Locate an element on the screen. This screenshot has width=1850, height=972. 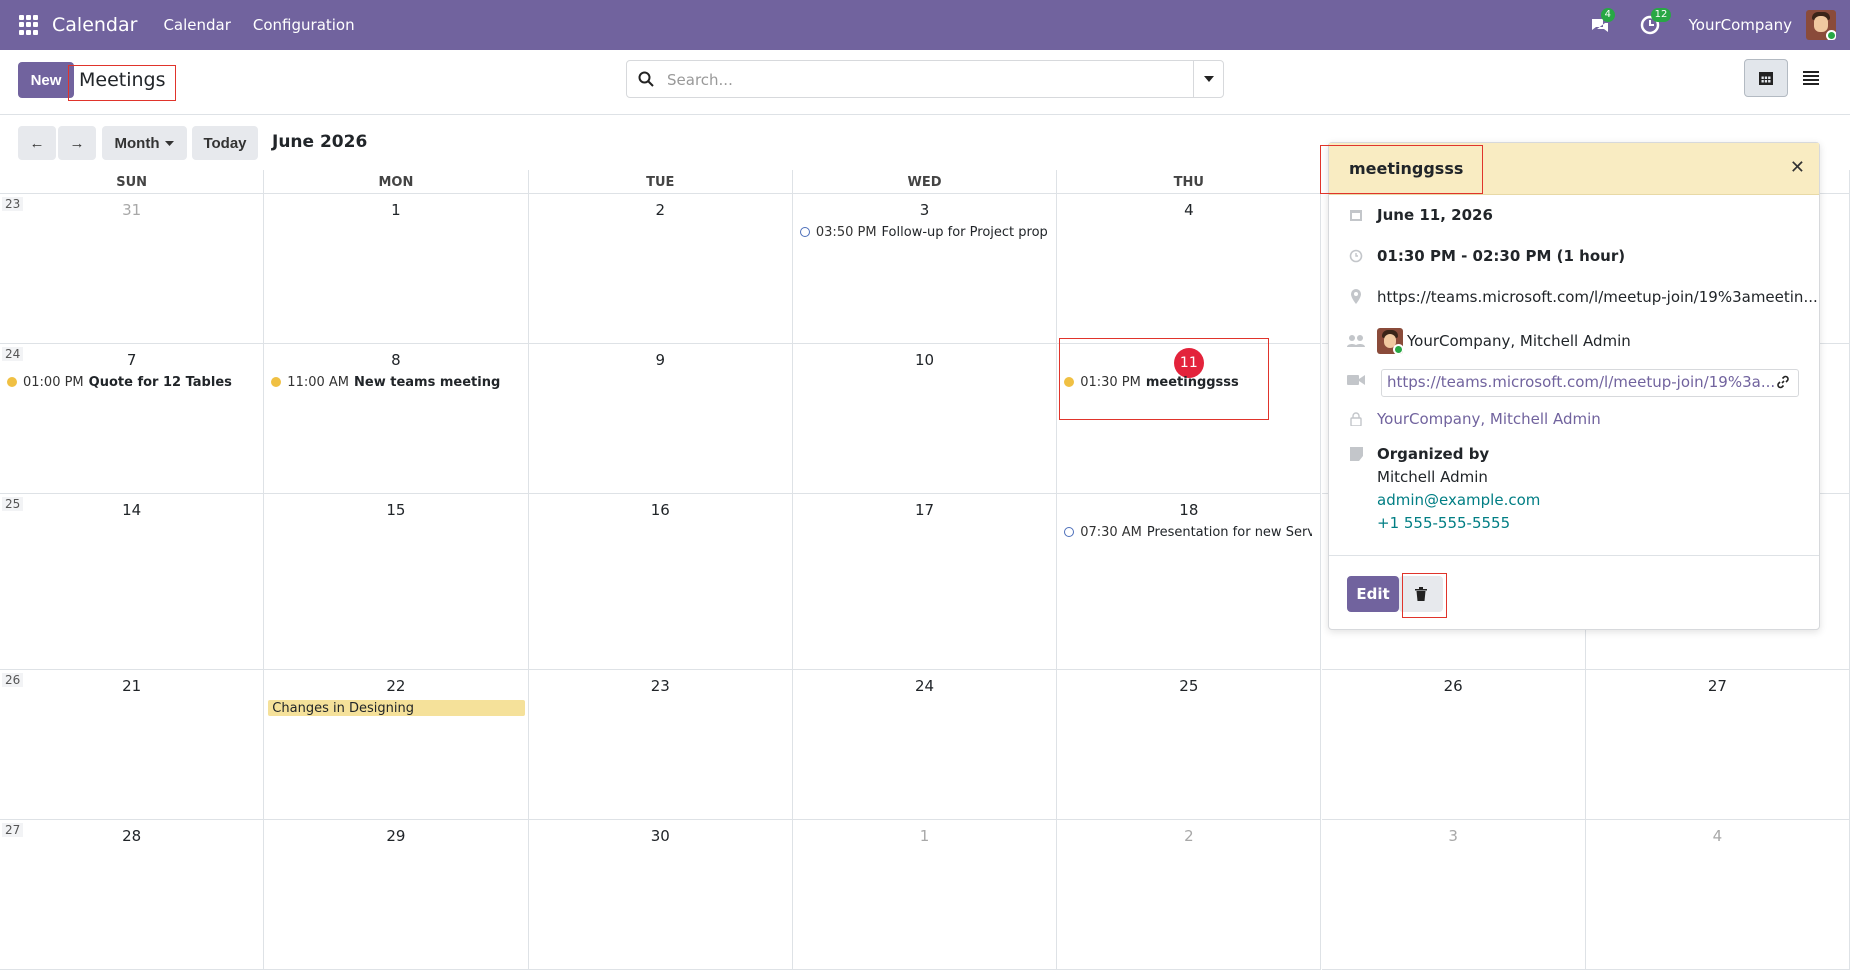
day-cell: 10 is located at coordinates (925, 419).